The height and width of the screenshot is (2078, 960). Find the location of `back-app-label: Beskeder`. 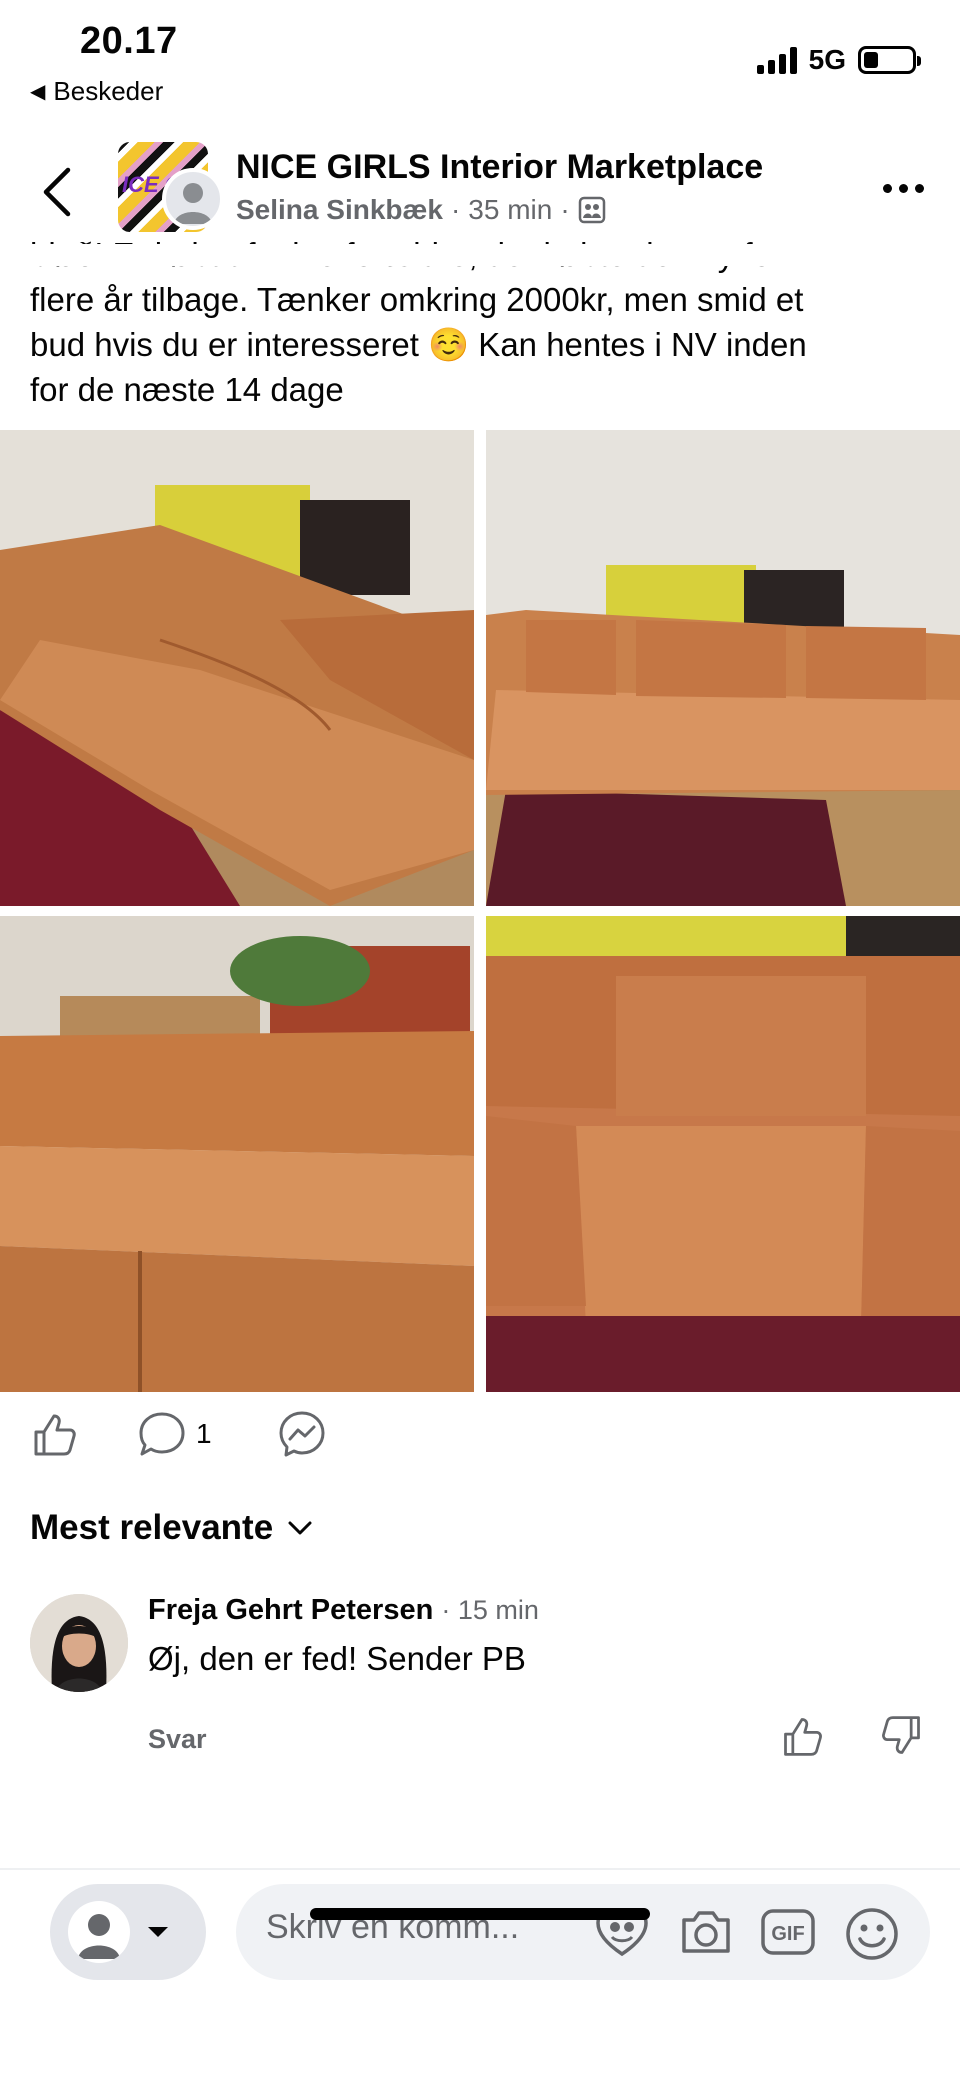

back-app-label: Beskeder is located at coordinates (108, 91).